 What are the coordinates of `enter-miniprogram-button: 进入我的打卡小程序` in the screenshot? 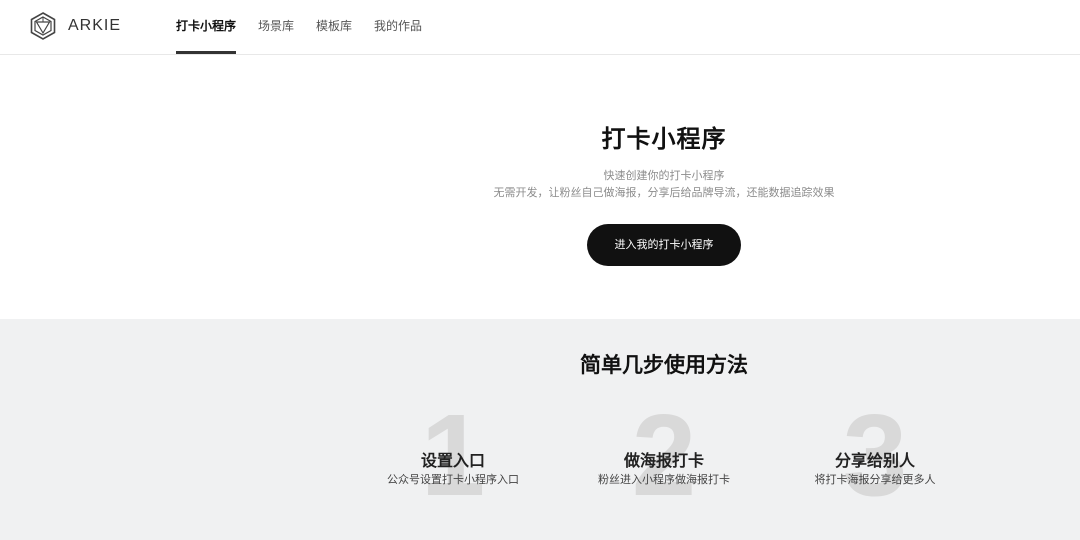 It's located at (664, 245).